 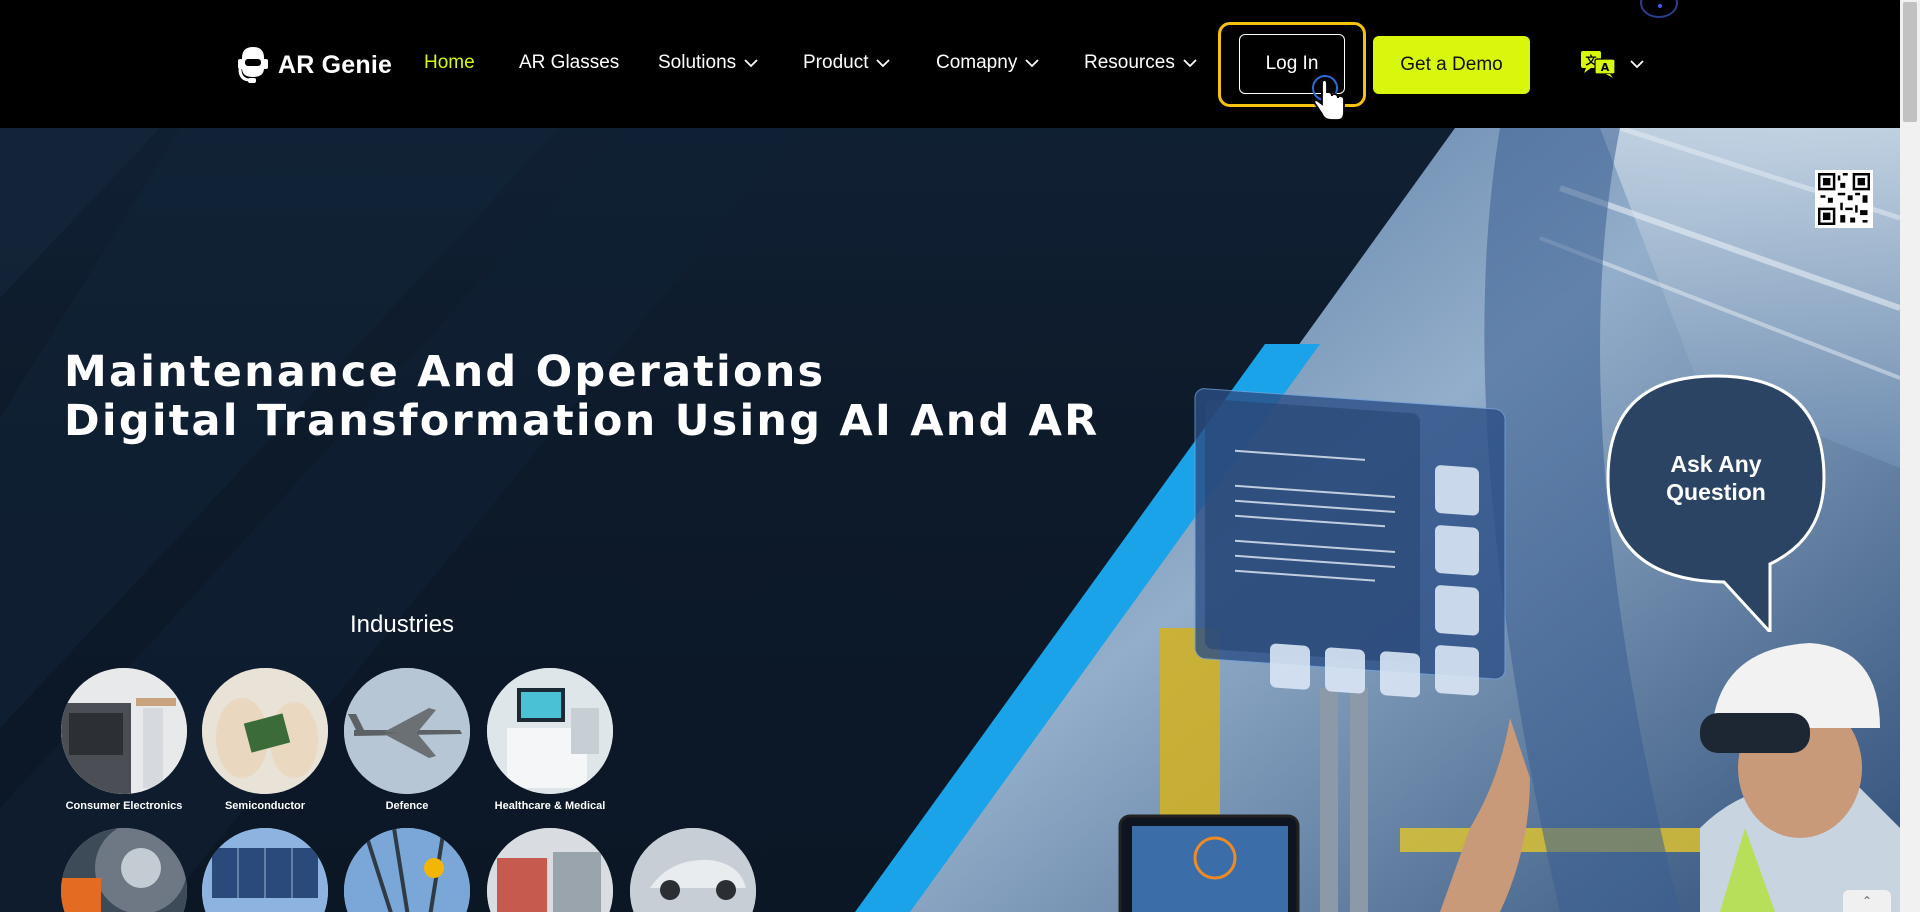 I want to click on industry-label: Healthcare & Medical, so click(x=550, y=806).